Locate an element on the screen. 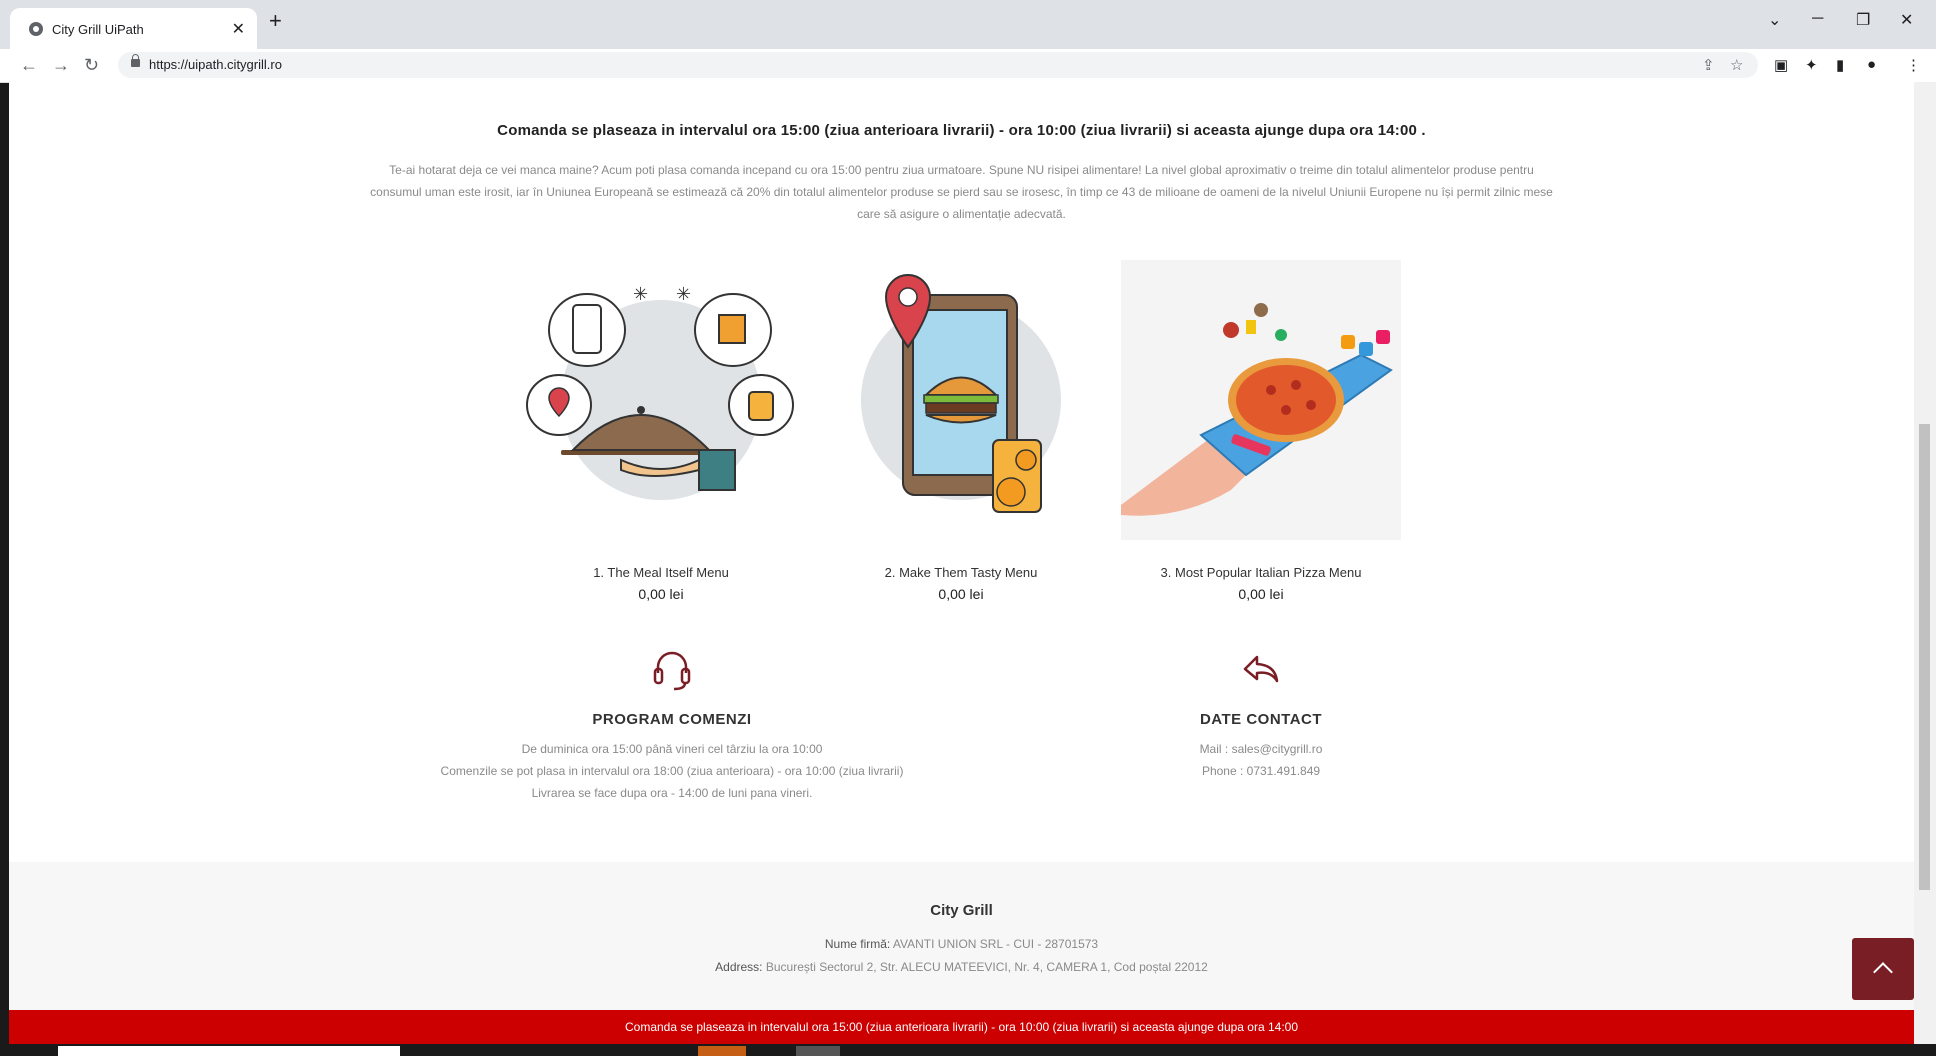  page-scrollbar is located at coordinates (1925, 569).